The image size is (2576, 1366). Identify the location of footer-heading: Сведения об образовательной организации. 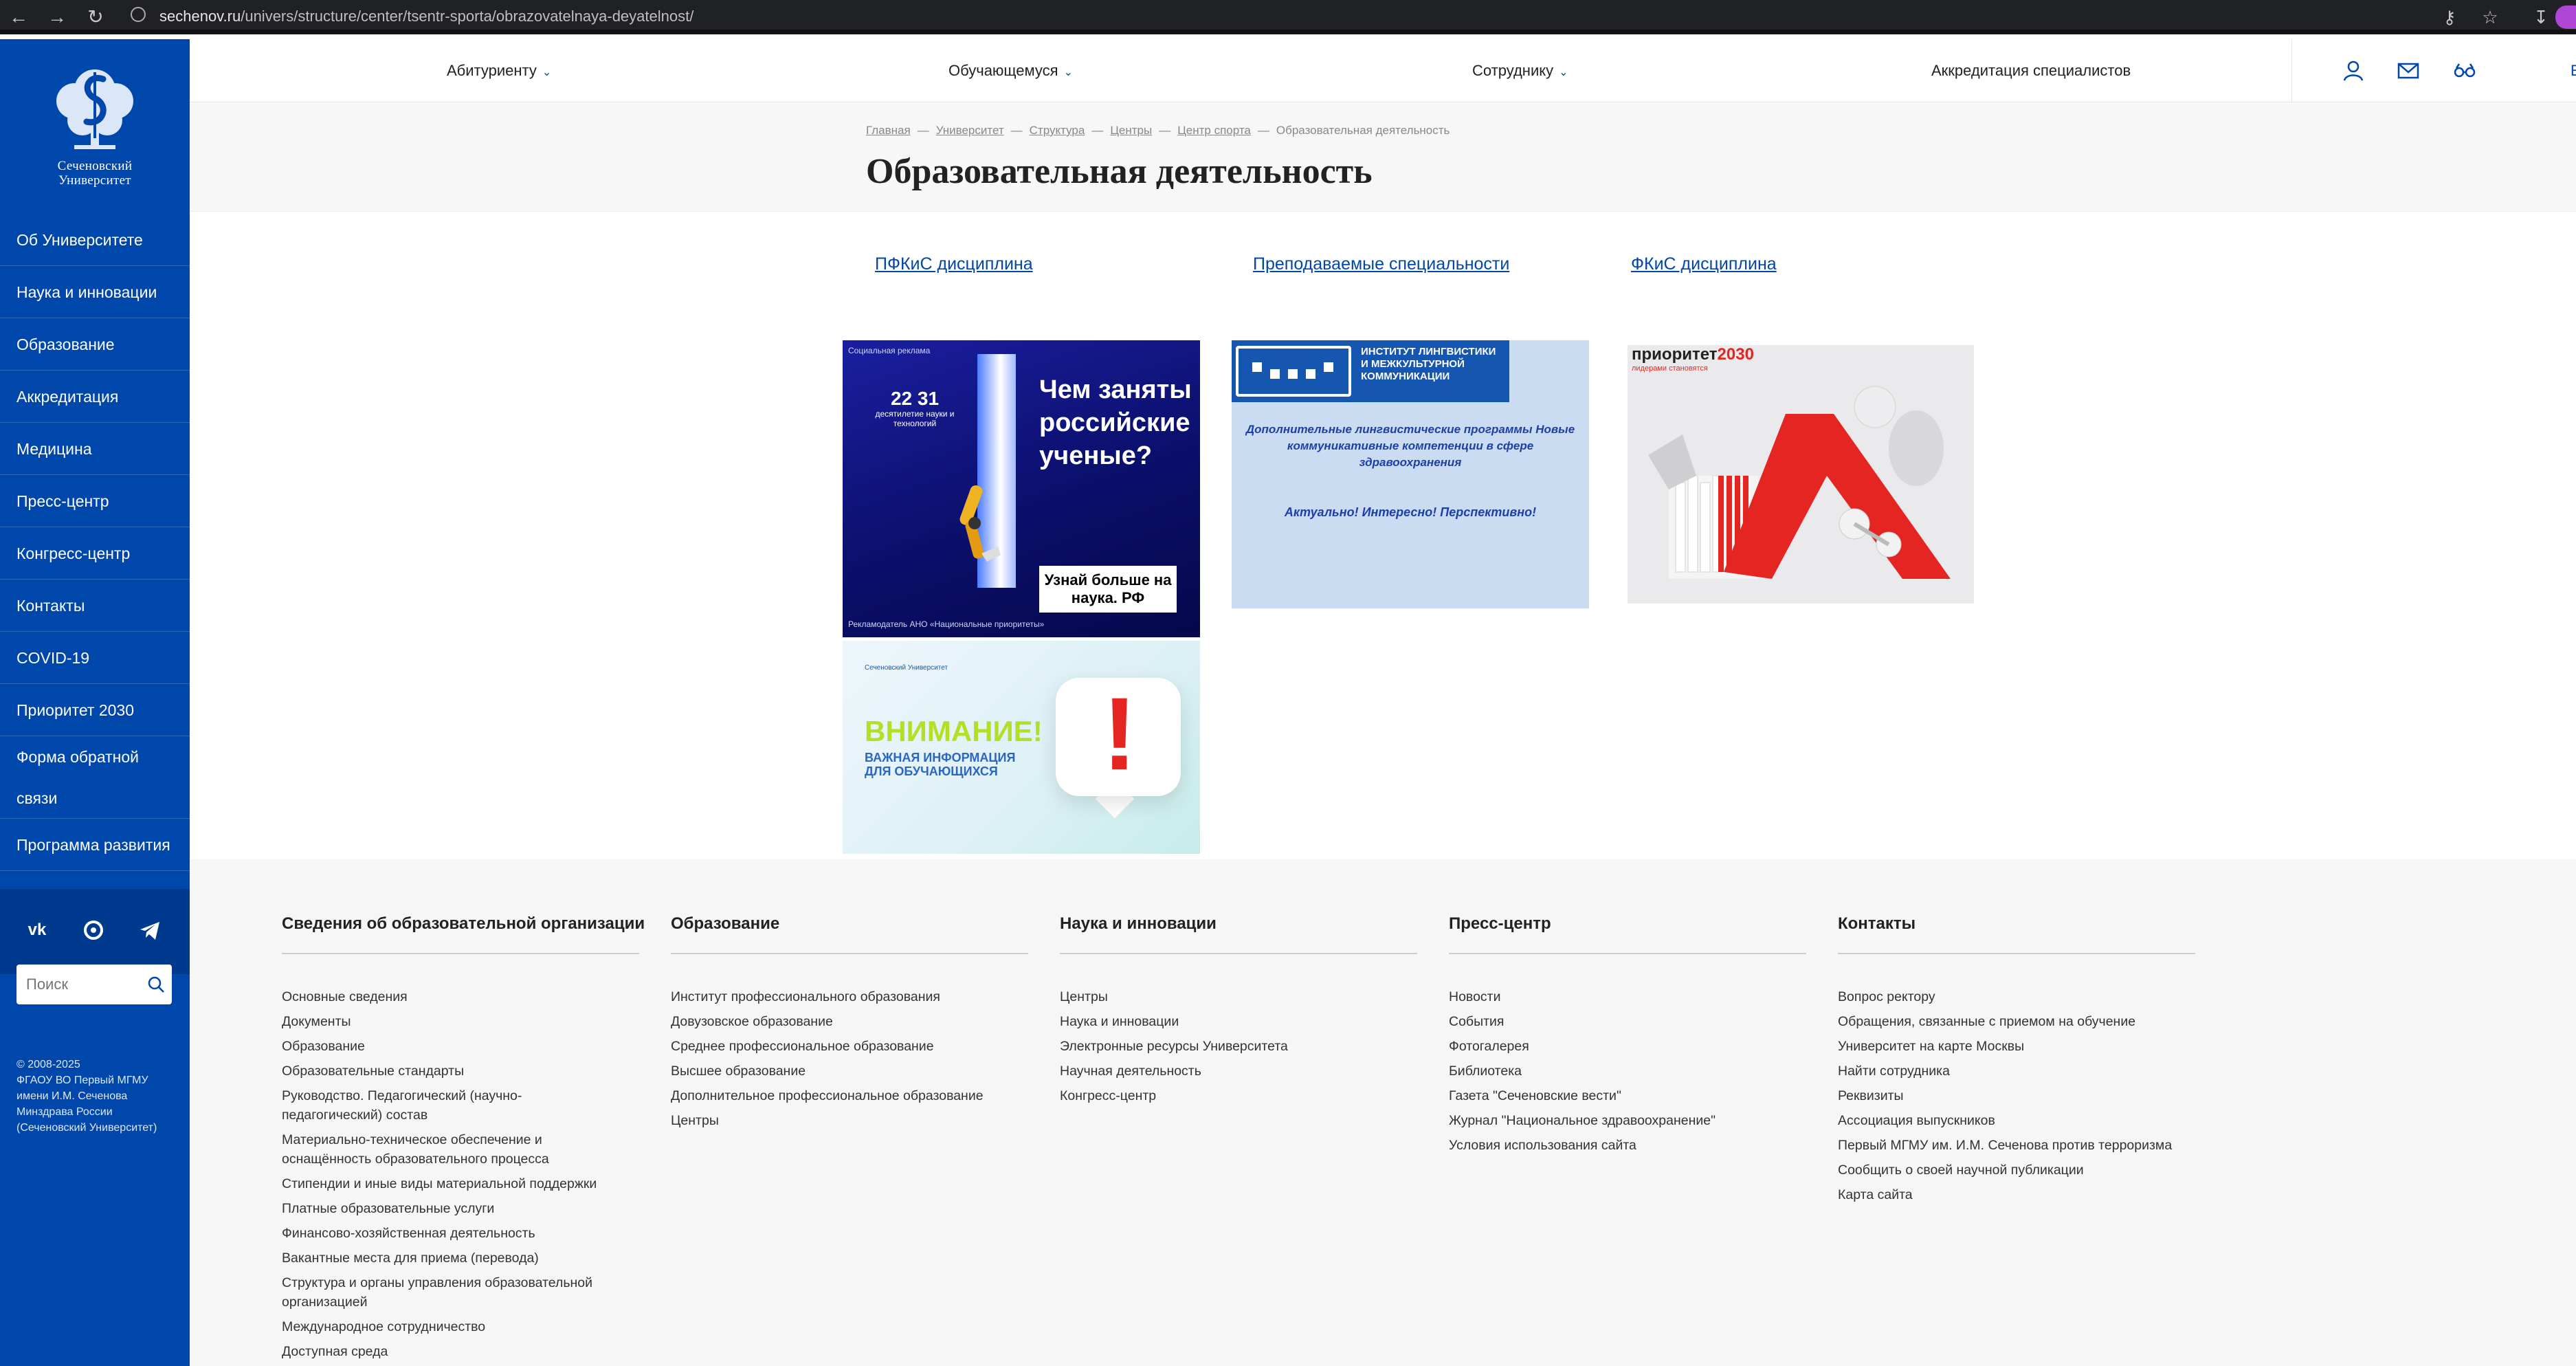
(463, 934).